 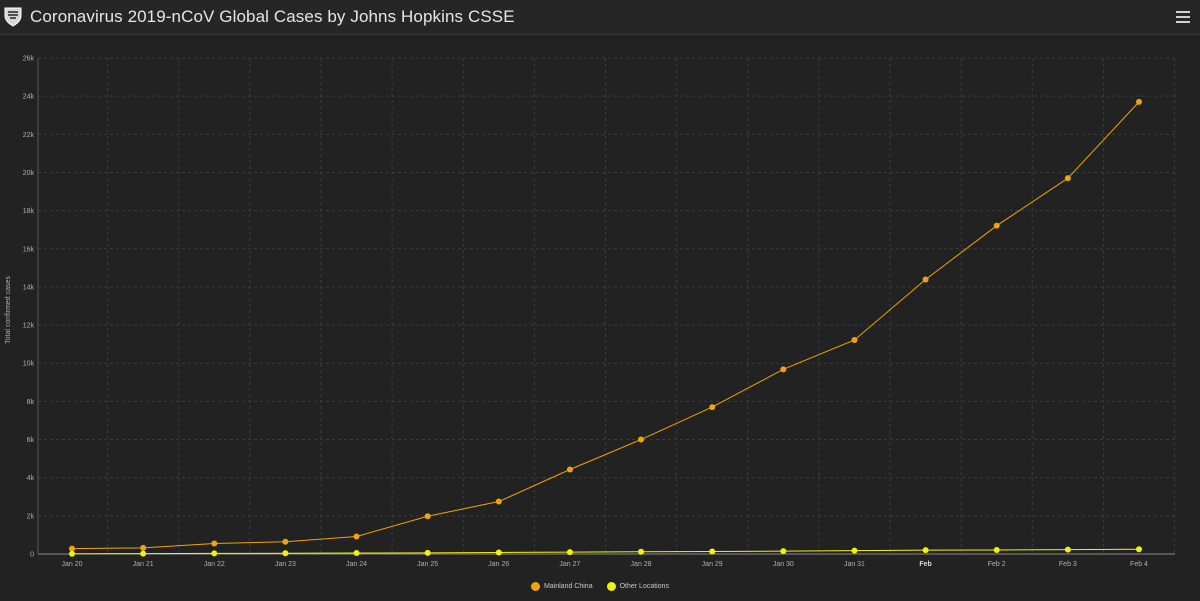 What do you see at coordinates (143, 564) in the screenshot?
I see `x-tick-label: Jan 21` at bounding box center [143, 564].